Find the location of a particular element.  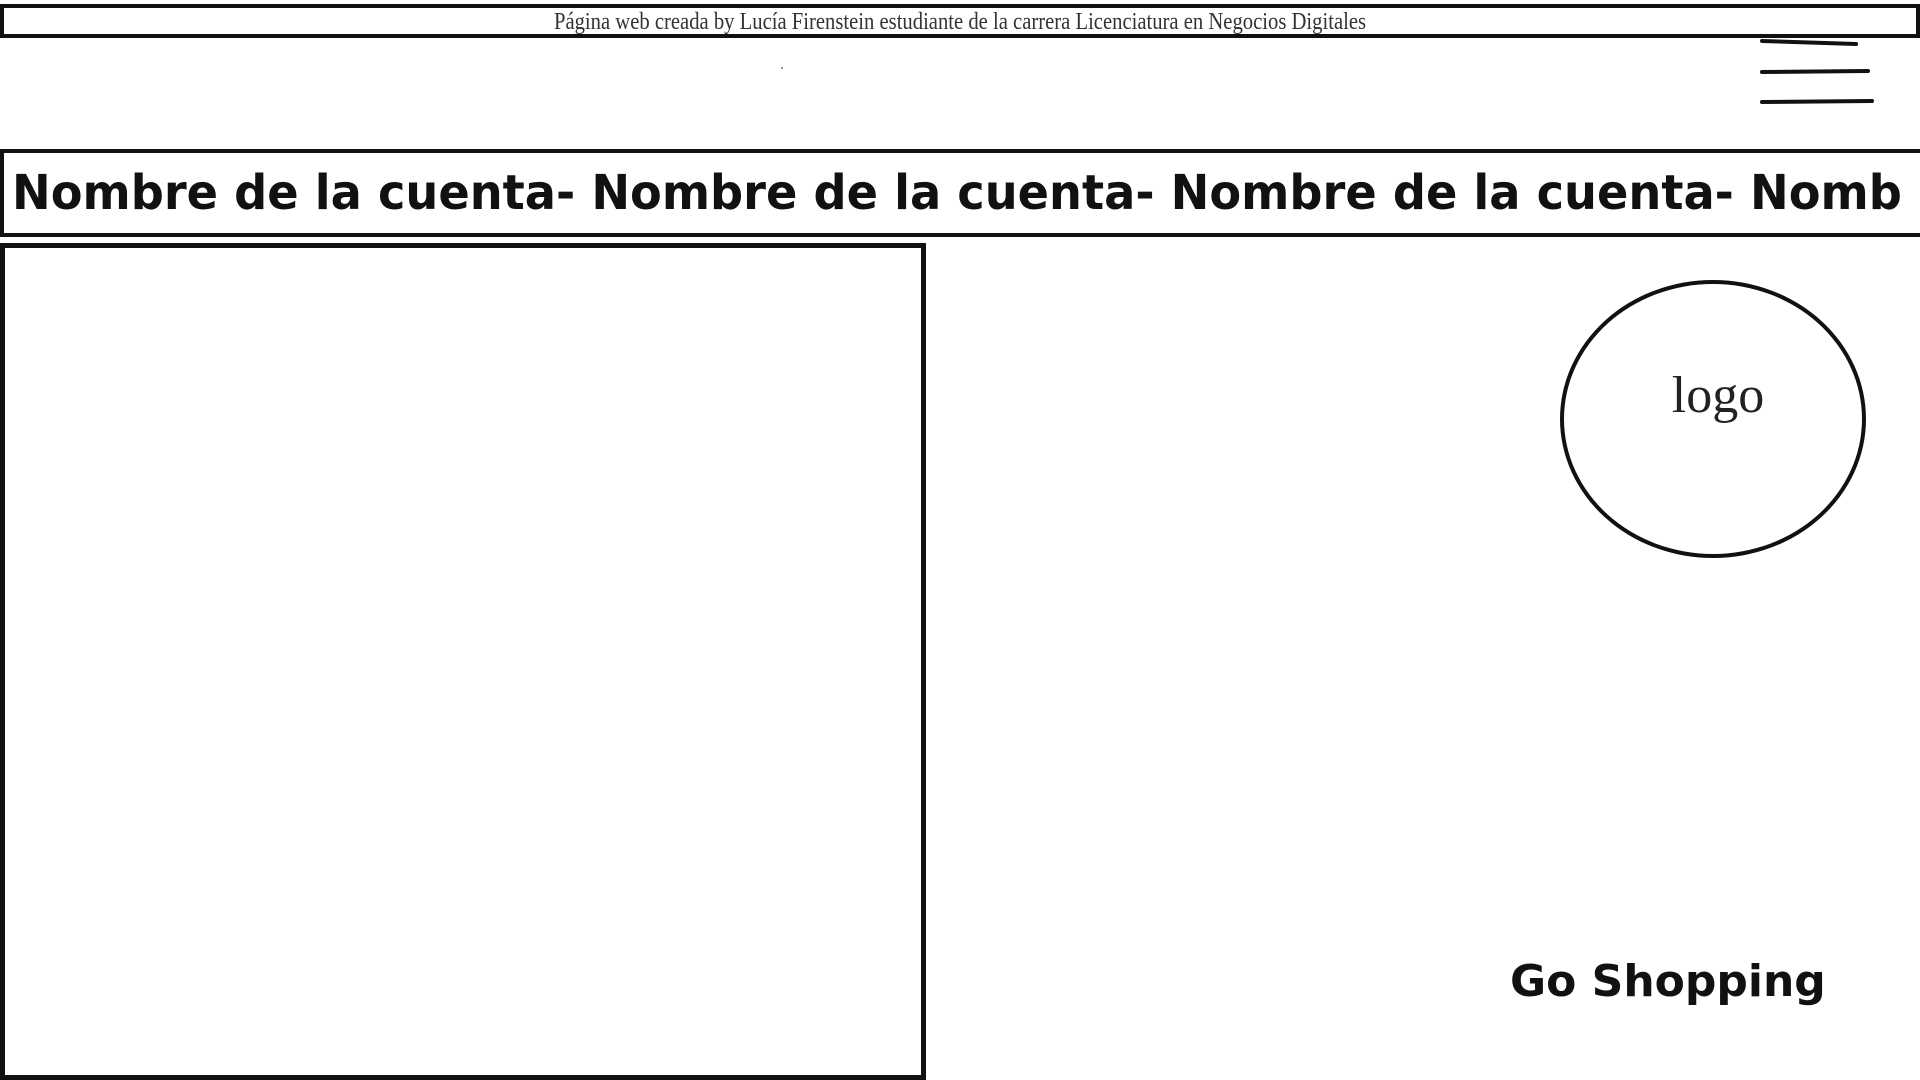

hamburger-menu-button is located at coordinates (1816, 72).